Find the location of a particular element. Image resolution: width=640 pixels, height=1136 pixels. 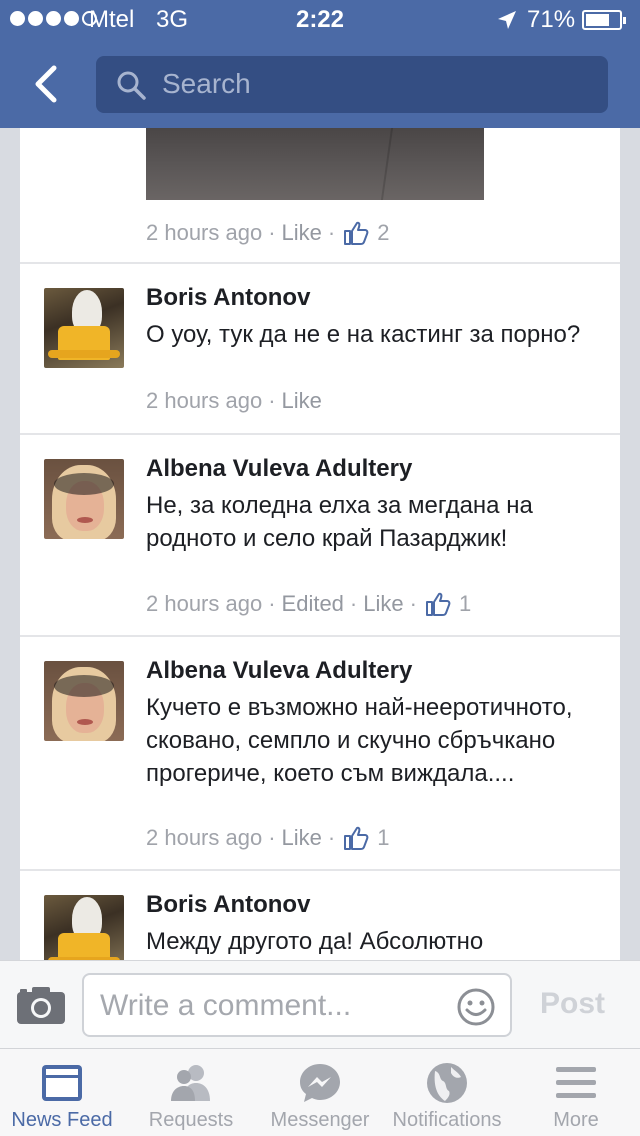

search-input: Search is located at coordinates (352, 84).